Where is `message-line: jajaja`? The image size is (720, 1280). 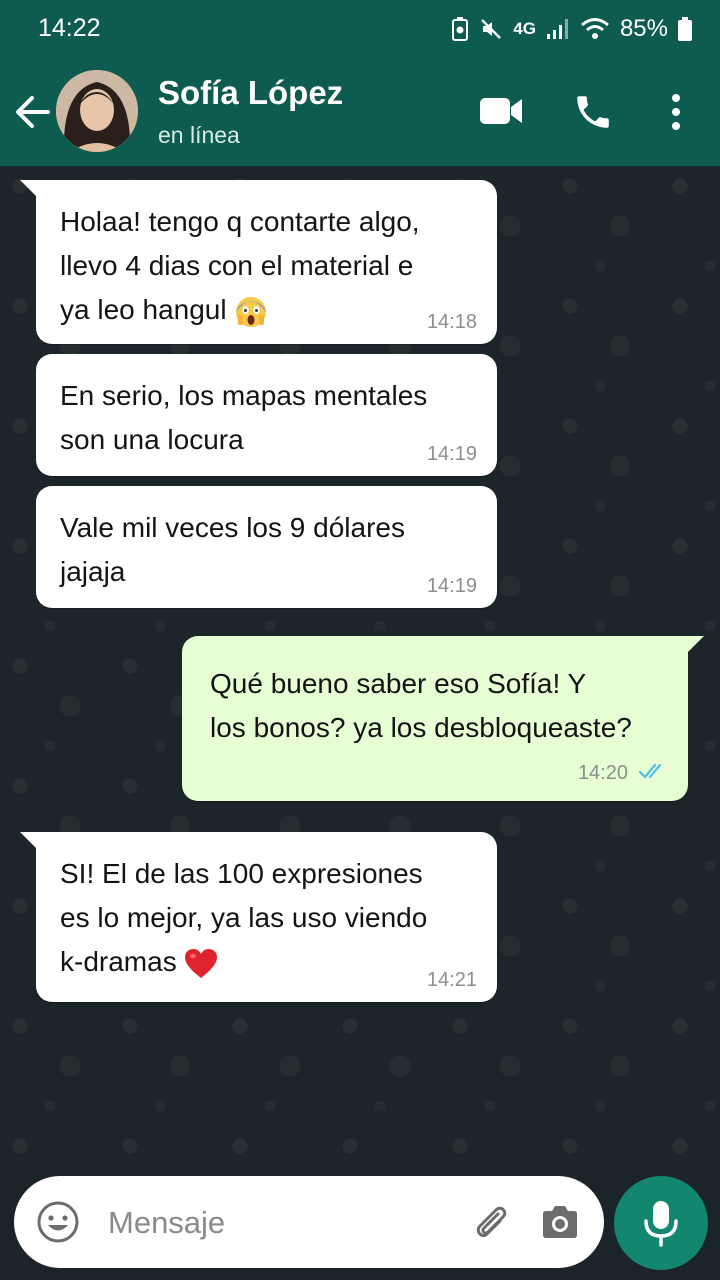 message-line: jajaja is located at coordinates (93, 571).